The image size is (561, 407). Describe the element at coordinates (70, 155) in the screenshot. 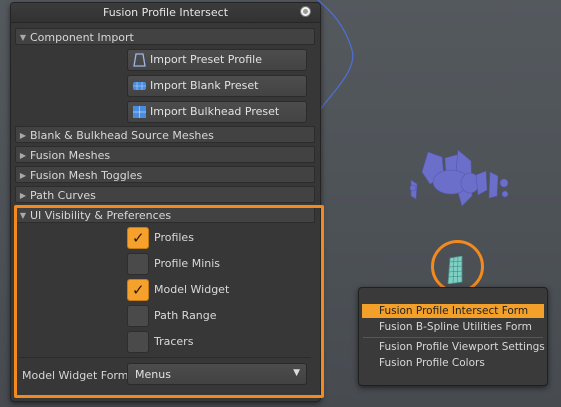

I see `section-label: Fusion Meshes` at that location.